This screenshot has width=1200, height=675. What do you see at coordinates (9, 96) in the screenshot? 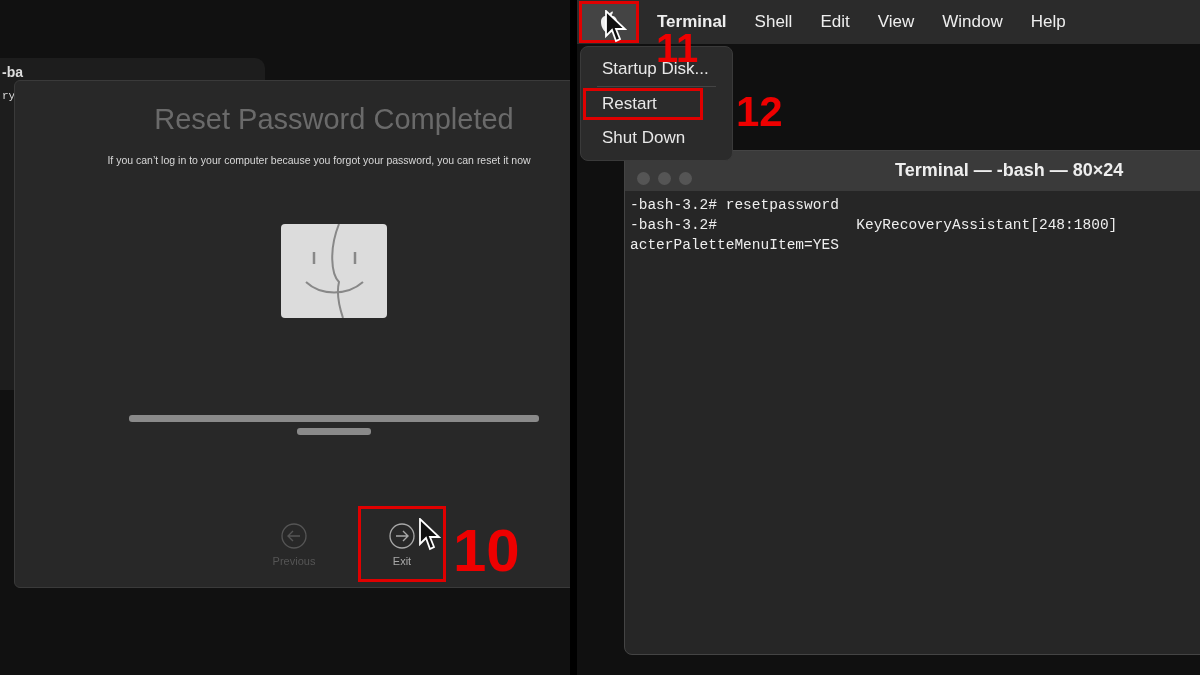
I see `terminal-line: ry` at bounding box center [9, 96].